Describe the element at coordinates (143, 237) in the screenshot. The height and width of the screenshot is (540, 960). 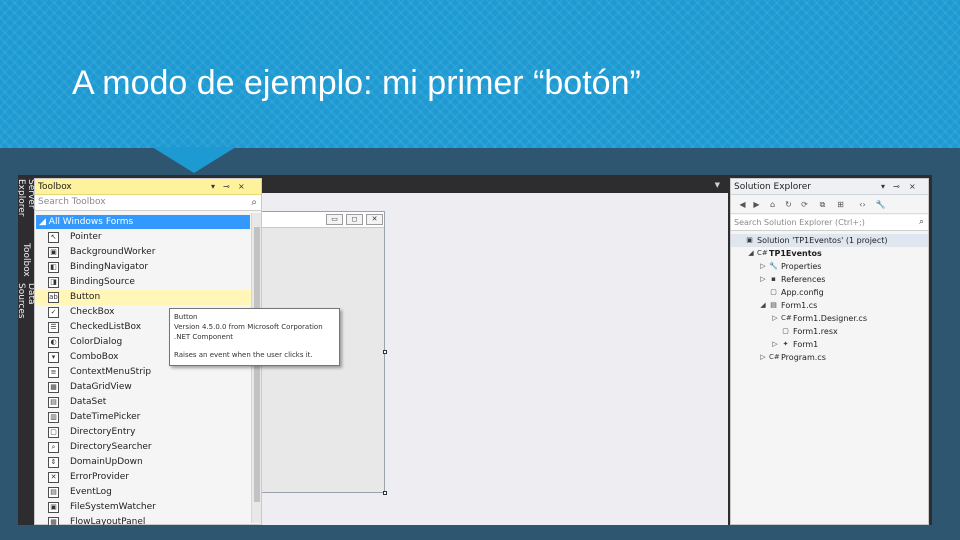
I see `toolbox-item: ↖ Pointer` at that location.